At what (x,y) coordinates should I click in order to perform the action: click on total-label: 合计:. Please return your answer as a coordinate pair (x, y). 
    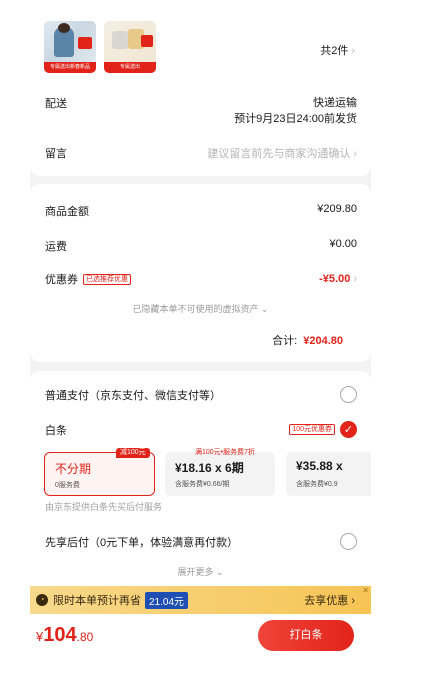
    Looking at the image, I should click on (285, 341).